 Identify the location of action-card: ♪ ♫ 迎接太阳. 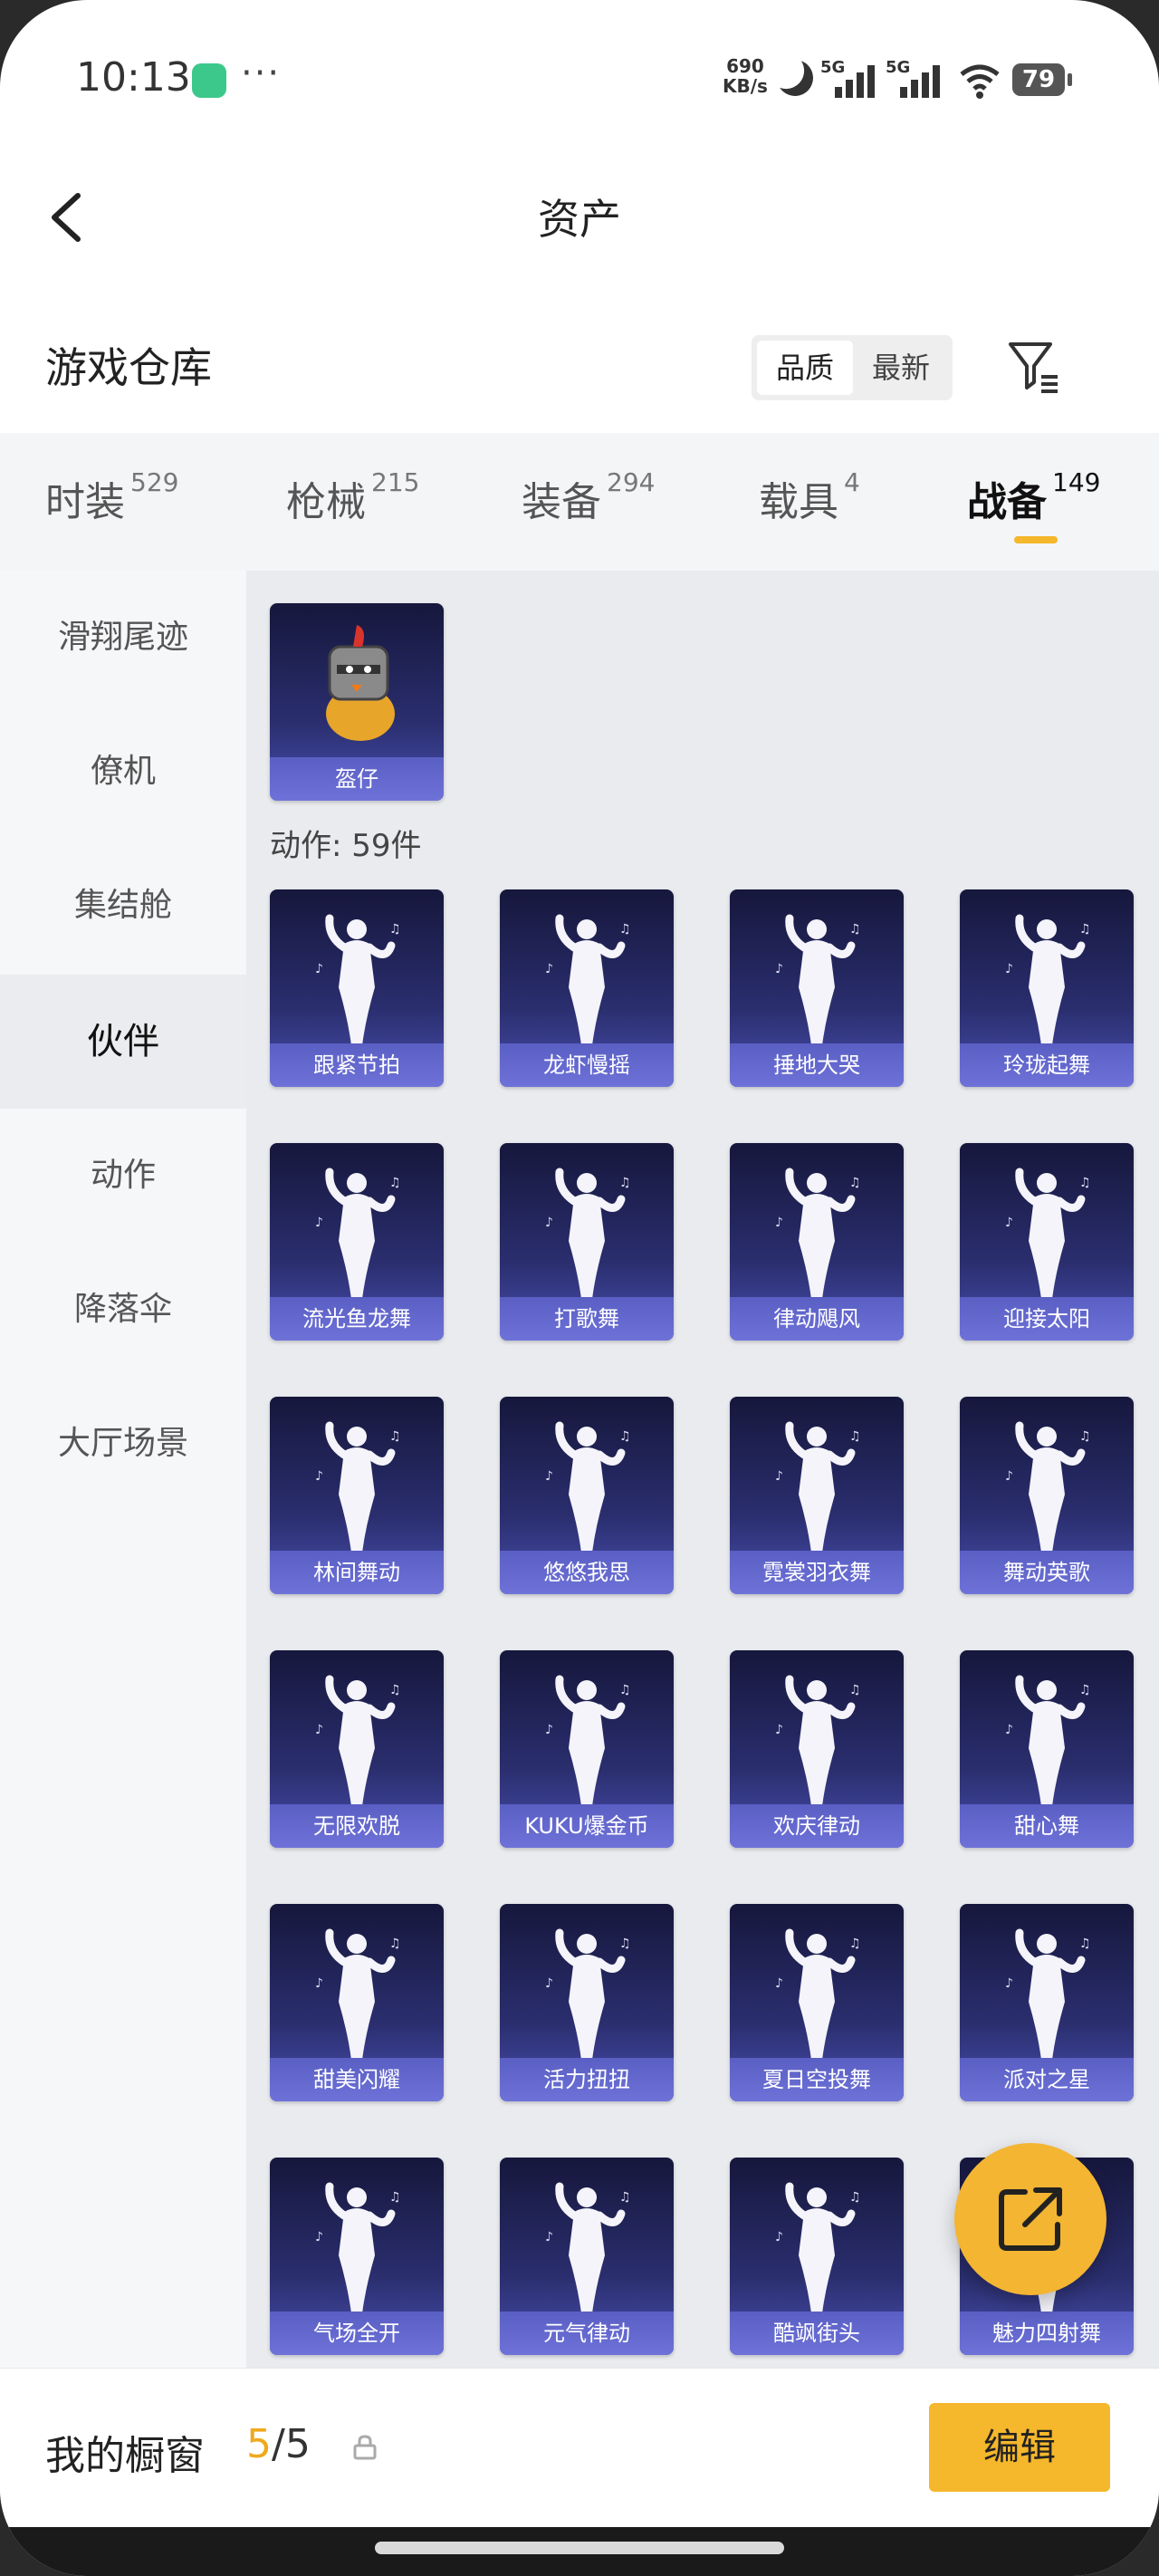
(1047, 1242).